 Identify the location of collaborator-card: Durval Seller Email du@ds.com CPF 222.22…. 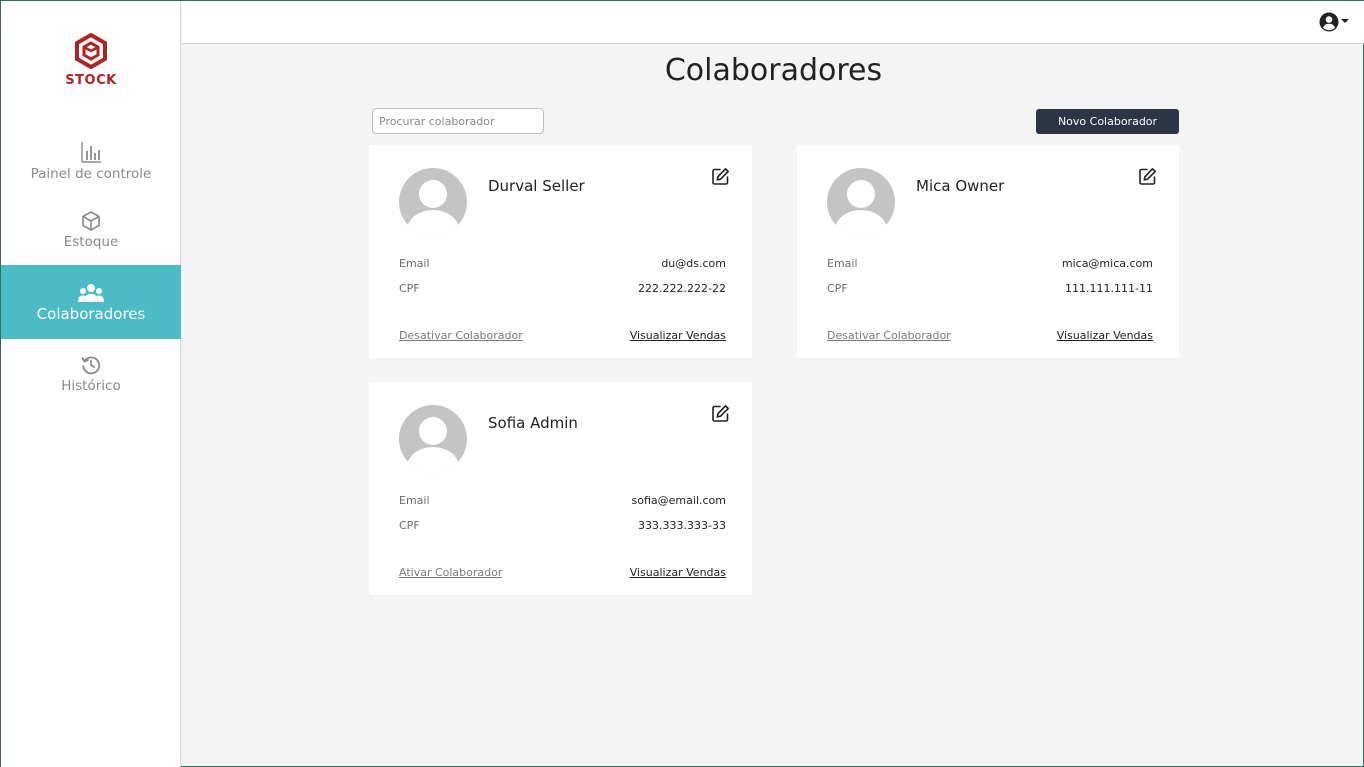
(560, 251).